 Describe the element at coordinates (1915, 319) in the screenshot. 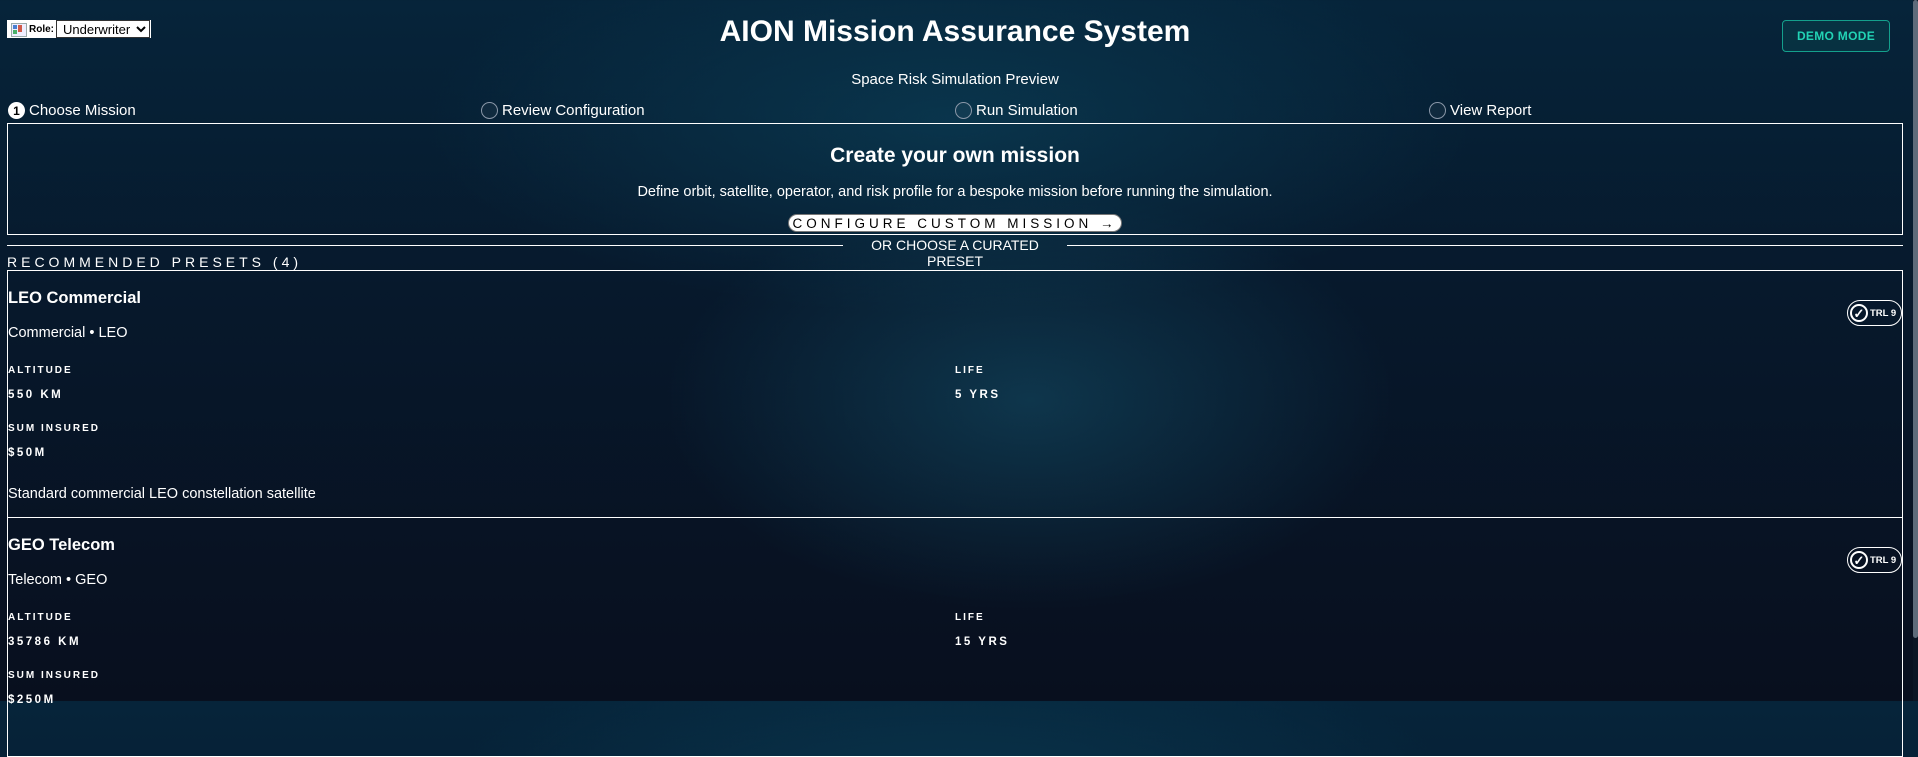

I see `scrollbar-thumb` at that location.